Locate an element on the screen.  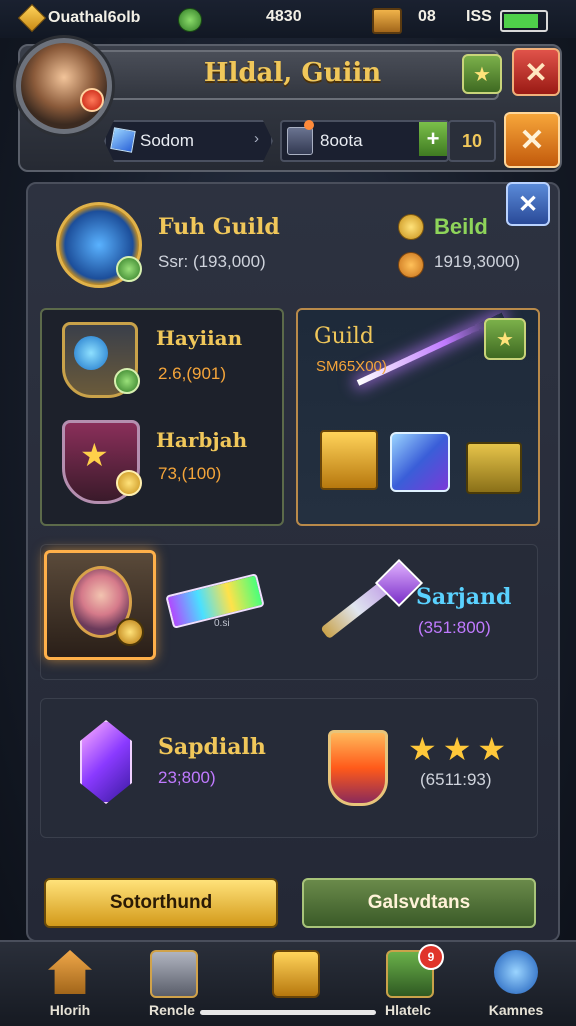
boost-selector: 8oota + is located at coordinates (364, 141).